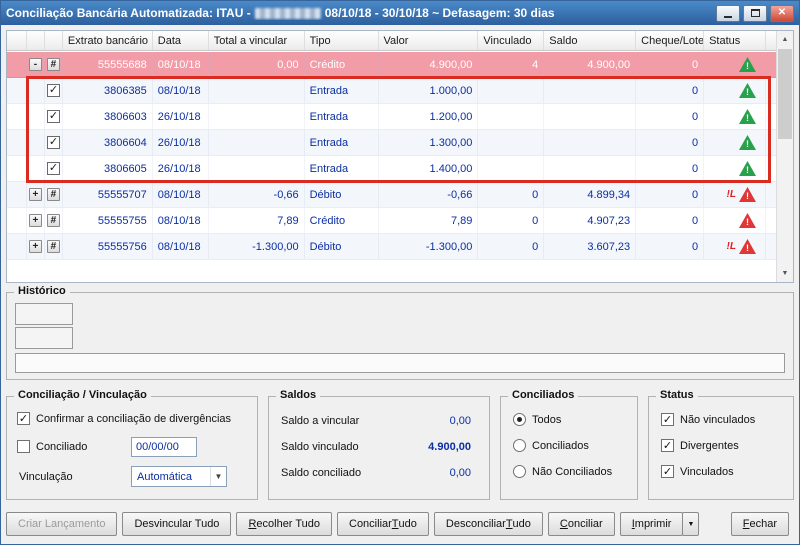 The image size is (800, 545). What do you see at coordinates (537, 419) in the screenshot?
I see `radio-row-todos: Todos` at bounding box center [537, 419].